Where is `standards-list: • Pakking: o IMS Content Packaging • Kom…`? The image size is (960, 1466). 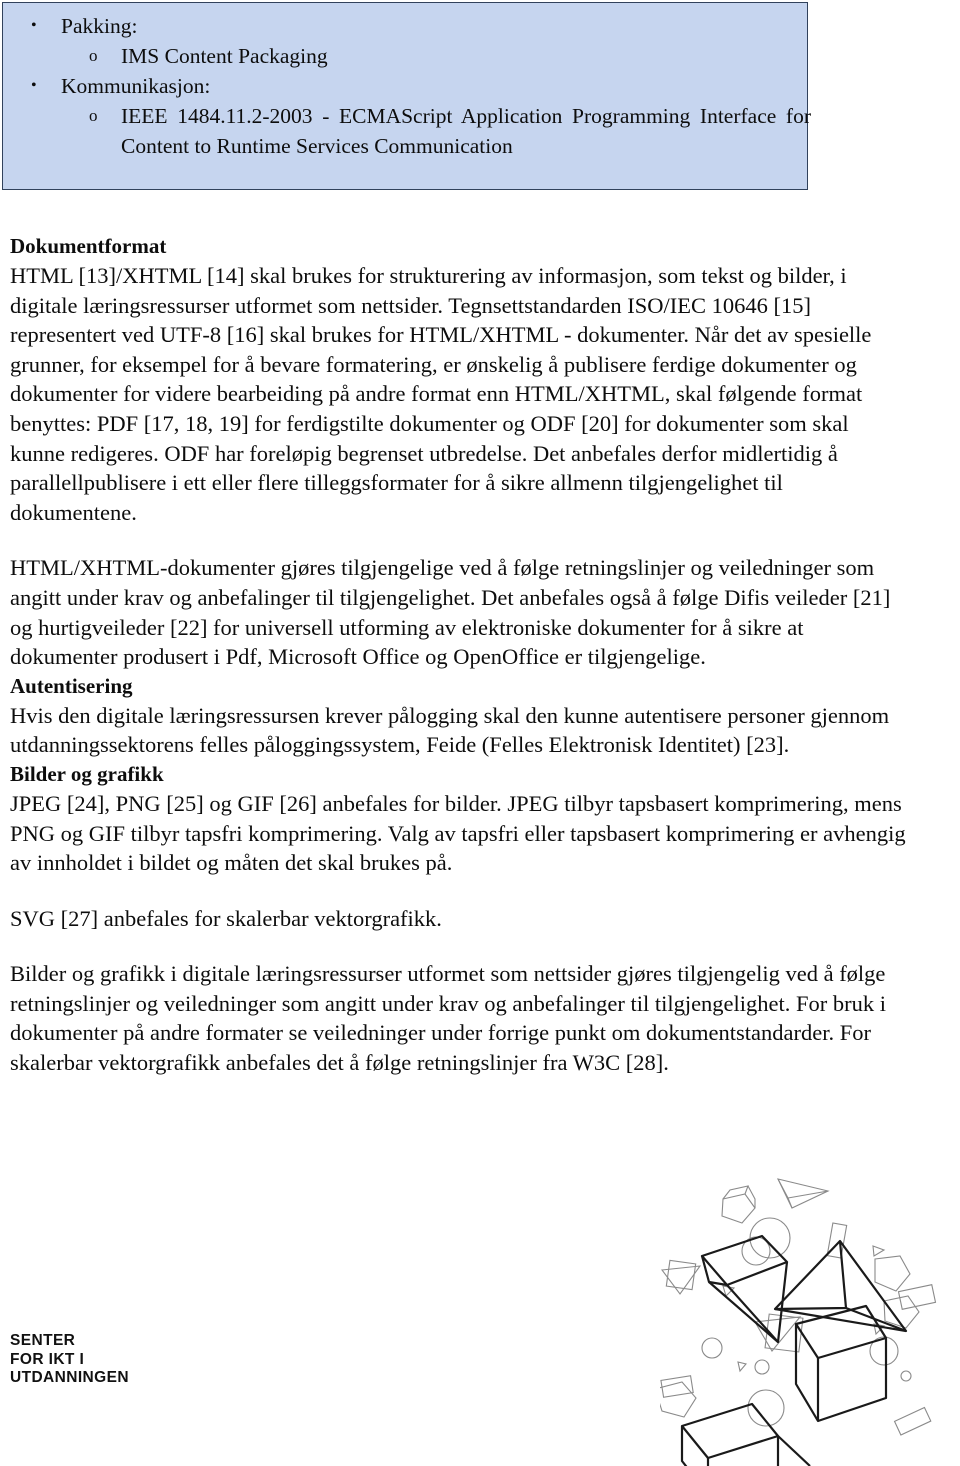 standards-list: • Pakking: o IMS Content Packaging • Kom… is located at coordinates (414, 86).